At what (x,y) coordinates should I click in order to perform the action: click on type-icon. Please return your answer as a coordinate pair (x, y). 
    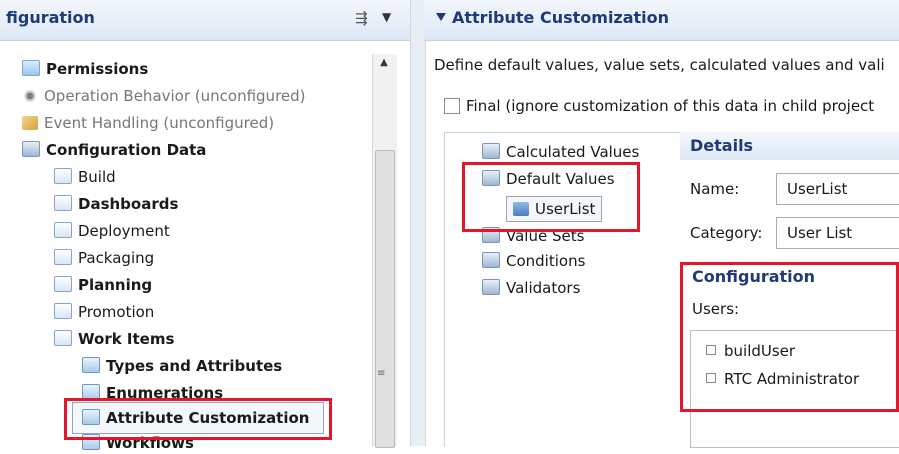
    Looking at the image, I should click on (91, 365).